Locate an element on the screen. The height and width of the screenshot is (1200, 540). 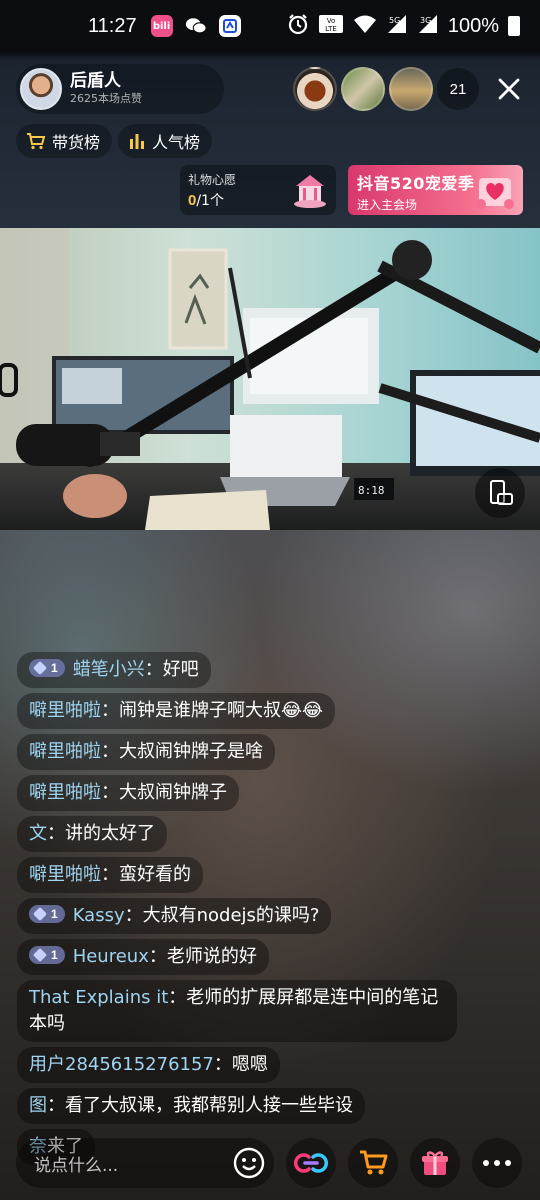
chat-message: 1 蜡笔小兴：好吧 is located at coordinates (114, 670).